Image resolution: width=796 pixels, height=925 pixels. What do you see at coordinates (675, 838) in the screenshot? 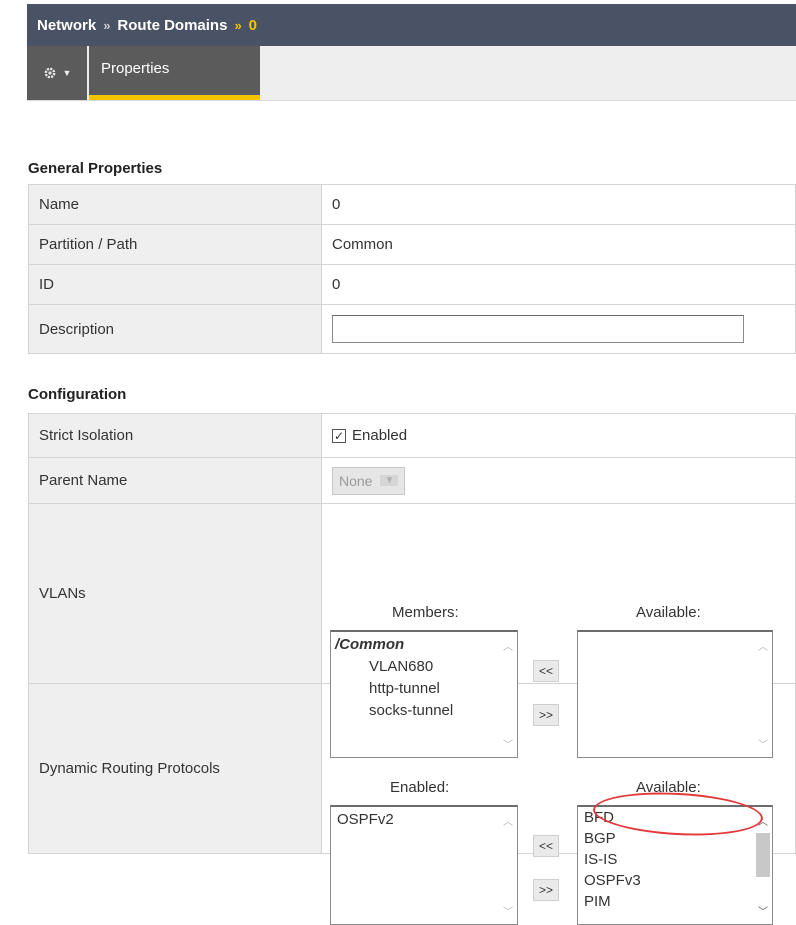
I see `list-item: BGP` at bounding box center [675, 838].